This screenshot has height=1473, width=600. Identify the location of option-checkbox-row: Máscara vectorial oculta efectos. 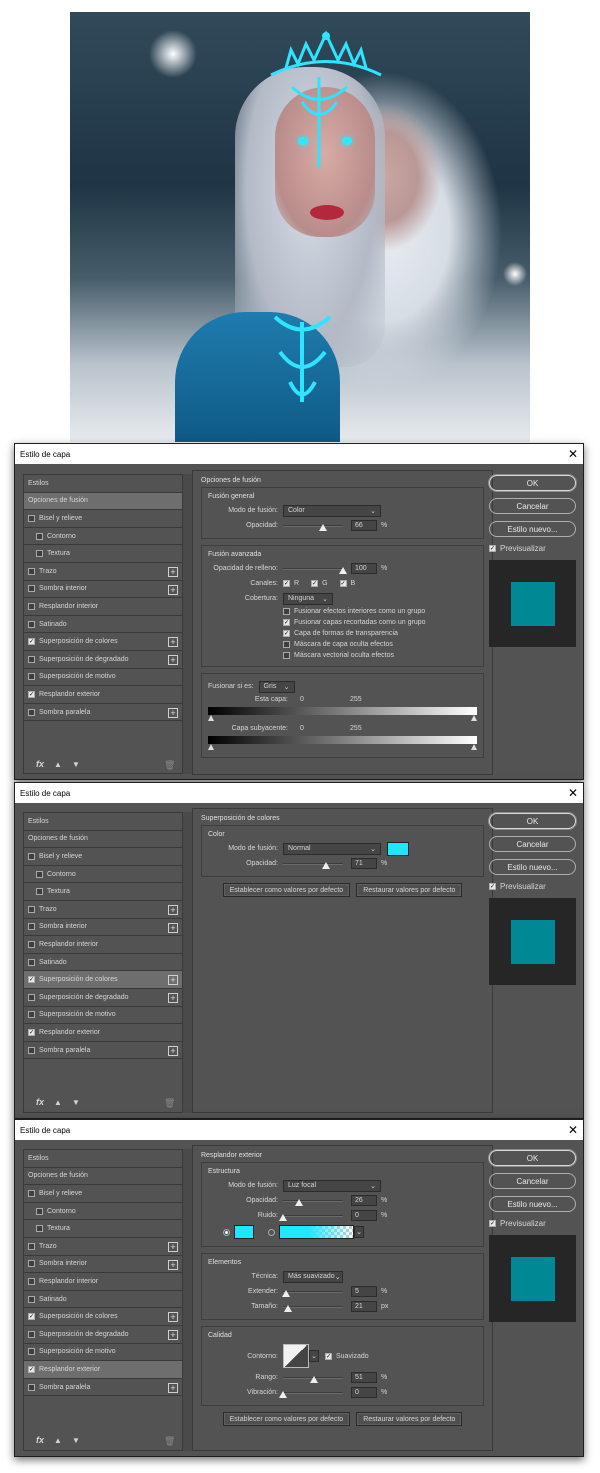
(380, 655).